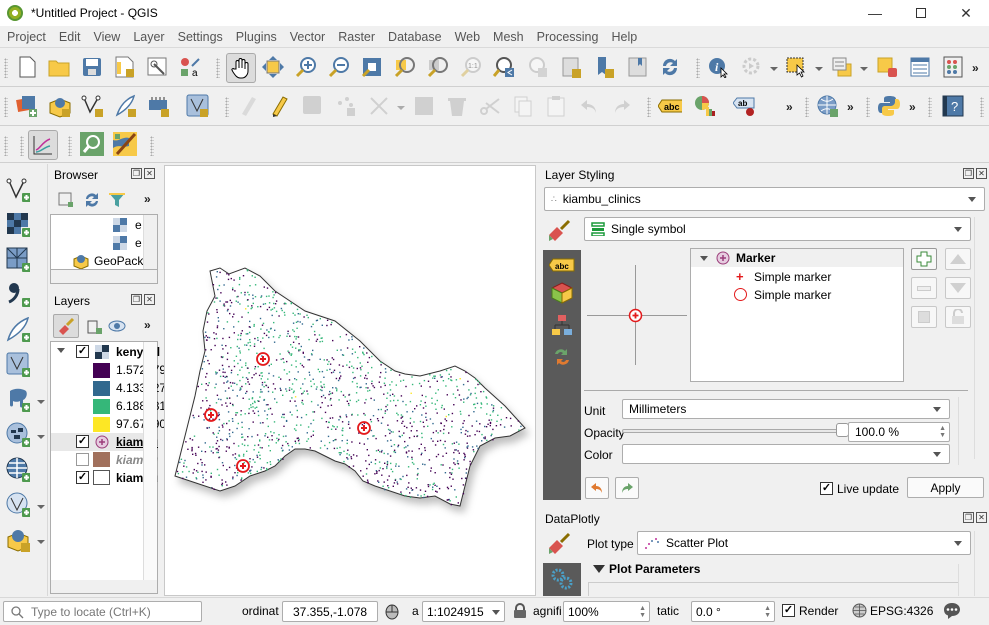 This screenshot has height=625, width=989. What do you see at coordinates (819, 69) in the screenshot?
I see `select-features-dropdown` at bounding box center [819, 69].